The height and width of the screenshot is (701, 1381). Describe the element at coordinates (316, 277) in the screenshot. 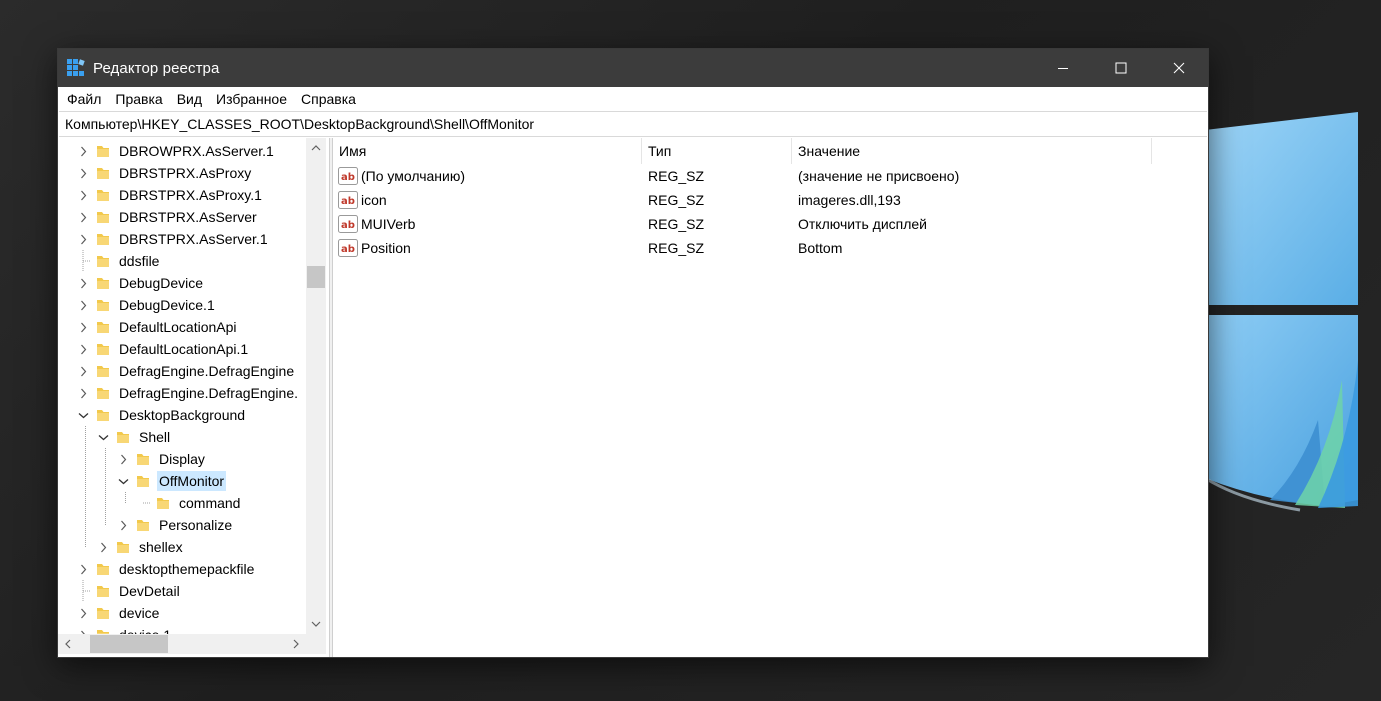

I see `tree-vertical-scroll-thumb` at that location.